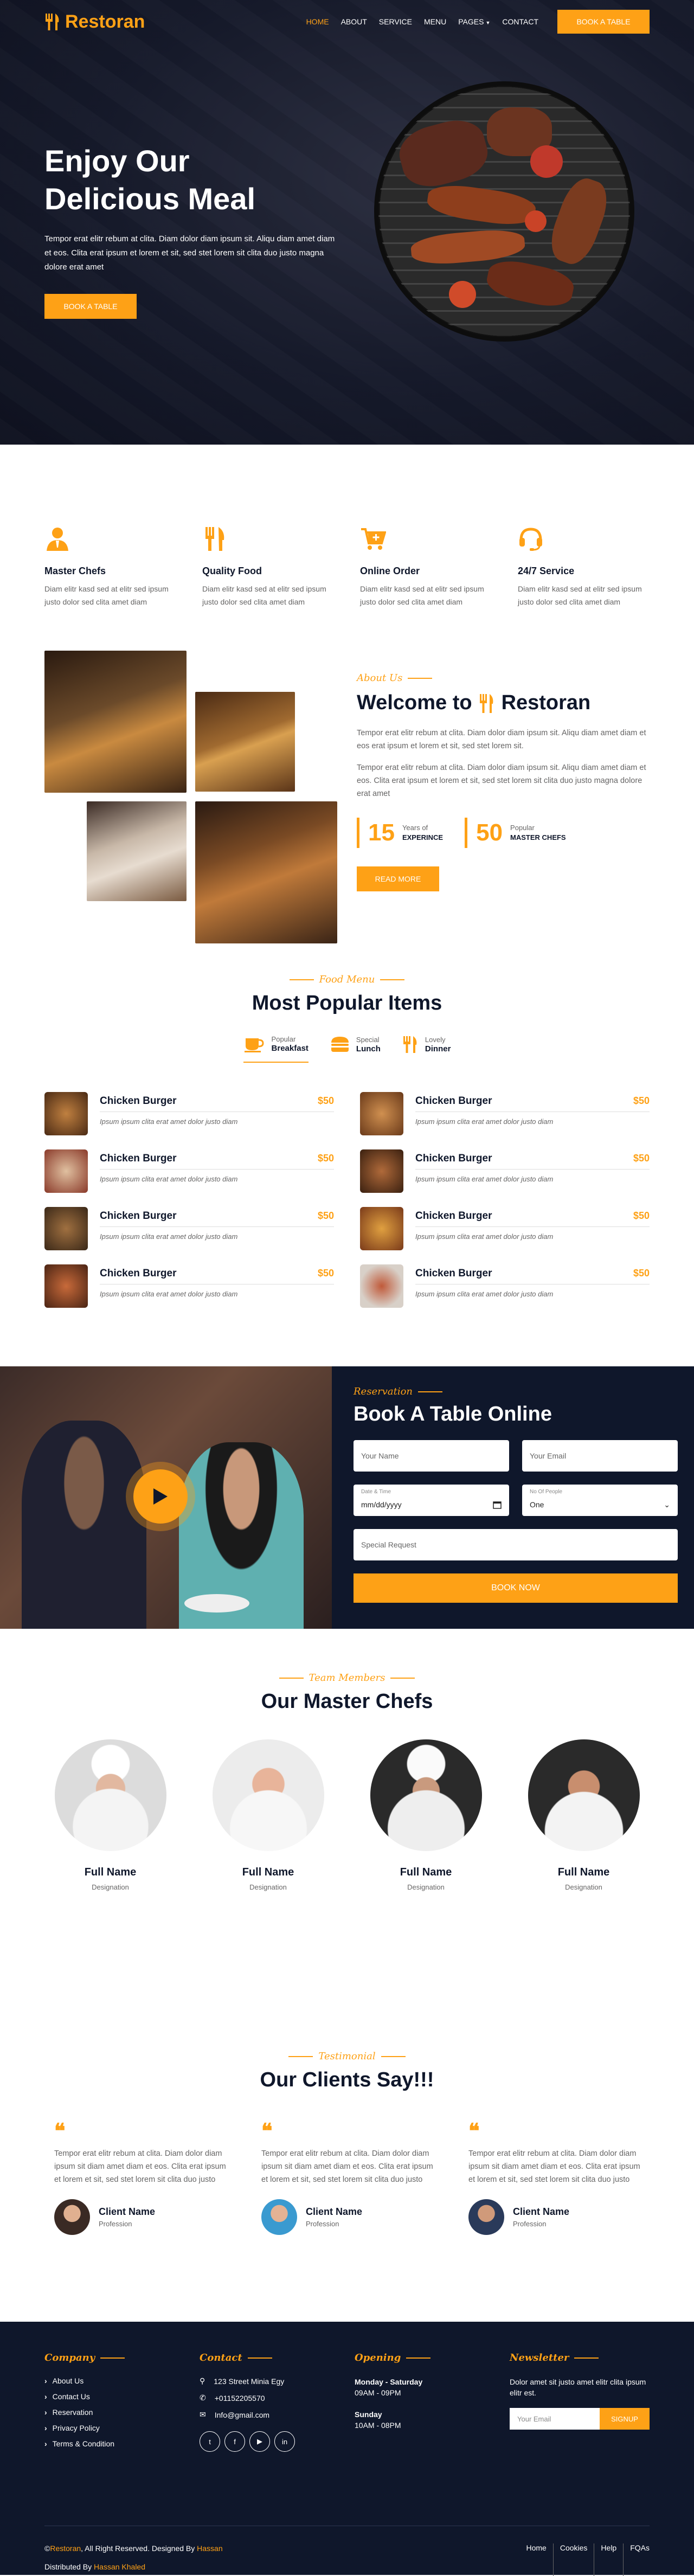 The width and height of the screenshot is (694, 2576). Describe the element at coordinates (317, 21) in the screenshot. I see `nav-home: HOME` at that location.